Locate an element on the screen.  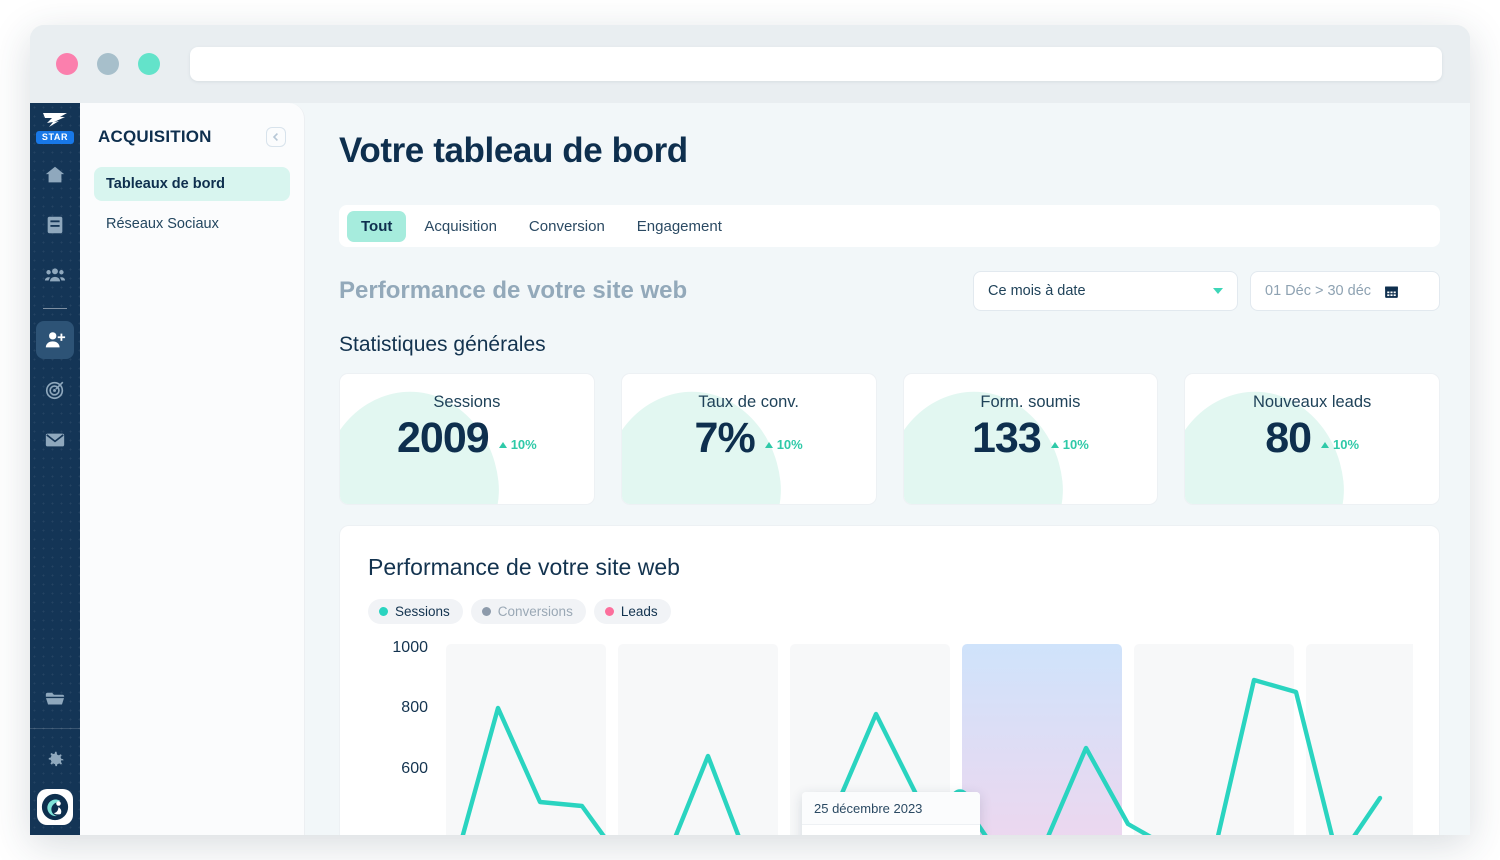
stat-card-form-soumis: Form. soumis 133 10% is located at coordinates (1030, 439).